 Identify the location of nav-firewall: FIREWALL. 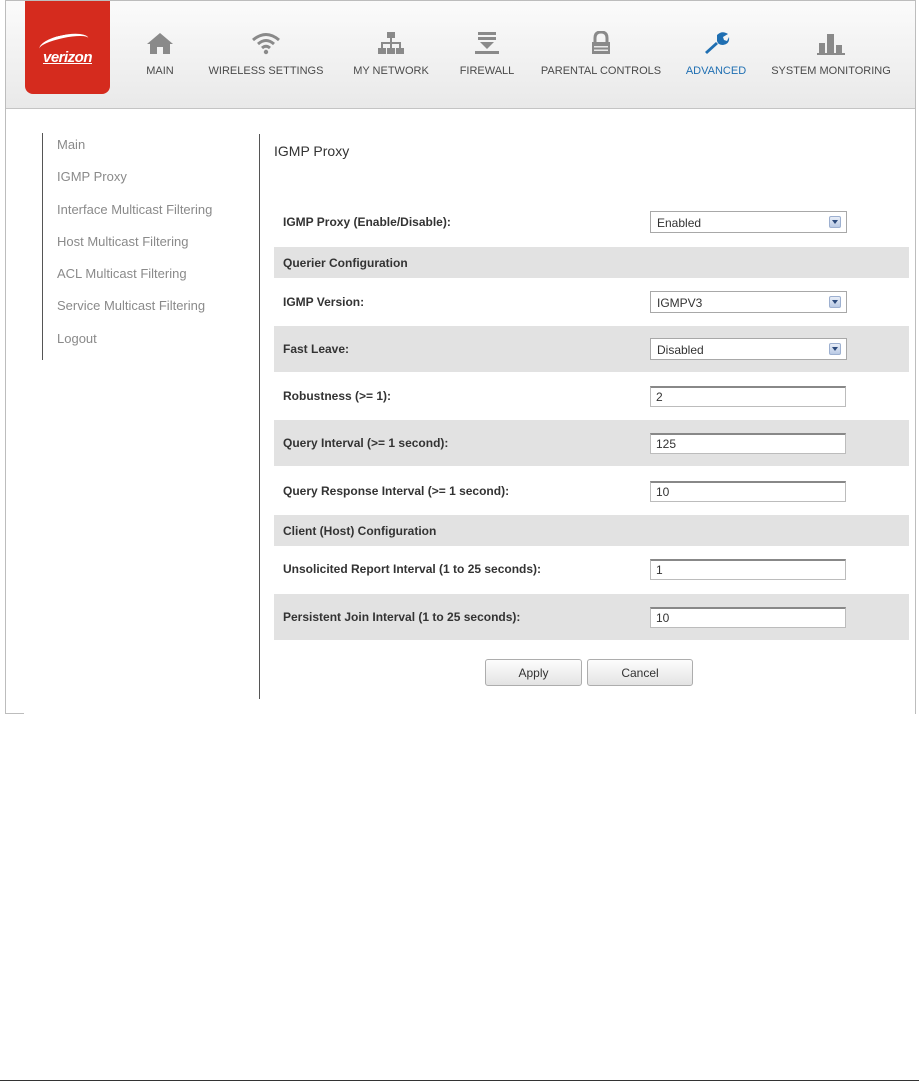
(487, 61).